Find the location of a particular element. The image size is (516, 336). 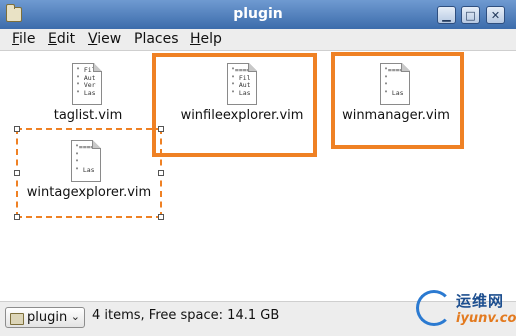

maximize-icon: □ is located at coordinates (470, 15).